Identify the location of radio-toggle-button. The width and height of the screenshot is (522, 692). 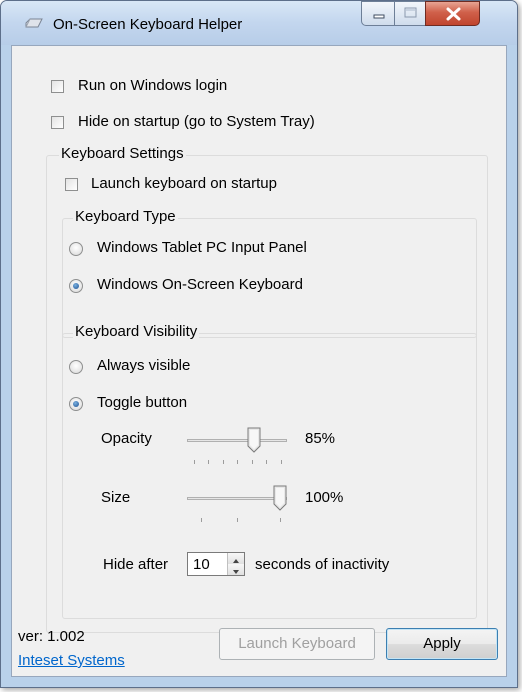
(76, 404).